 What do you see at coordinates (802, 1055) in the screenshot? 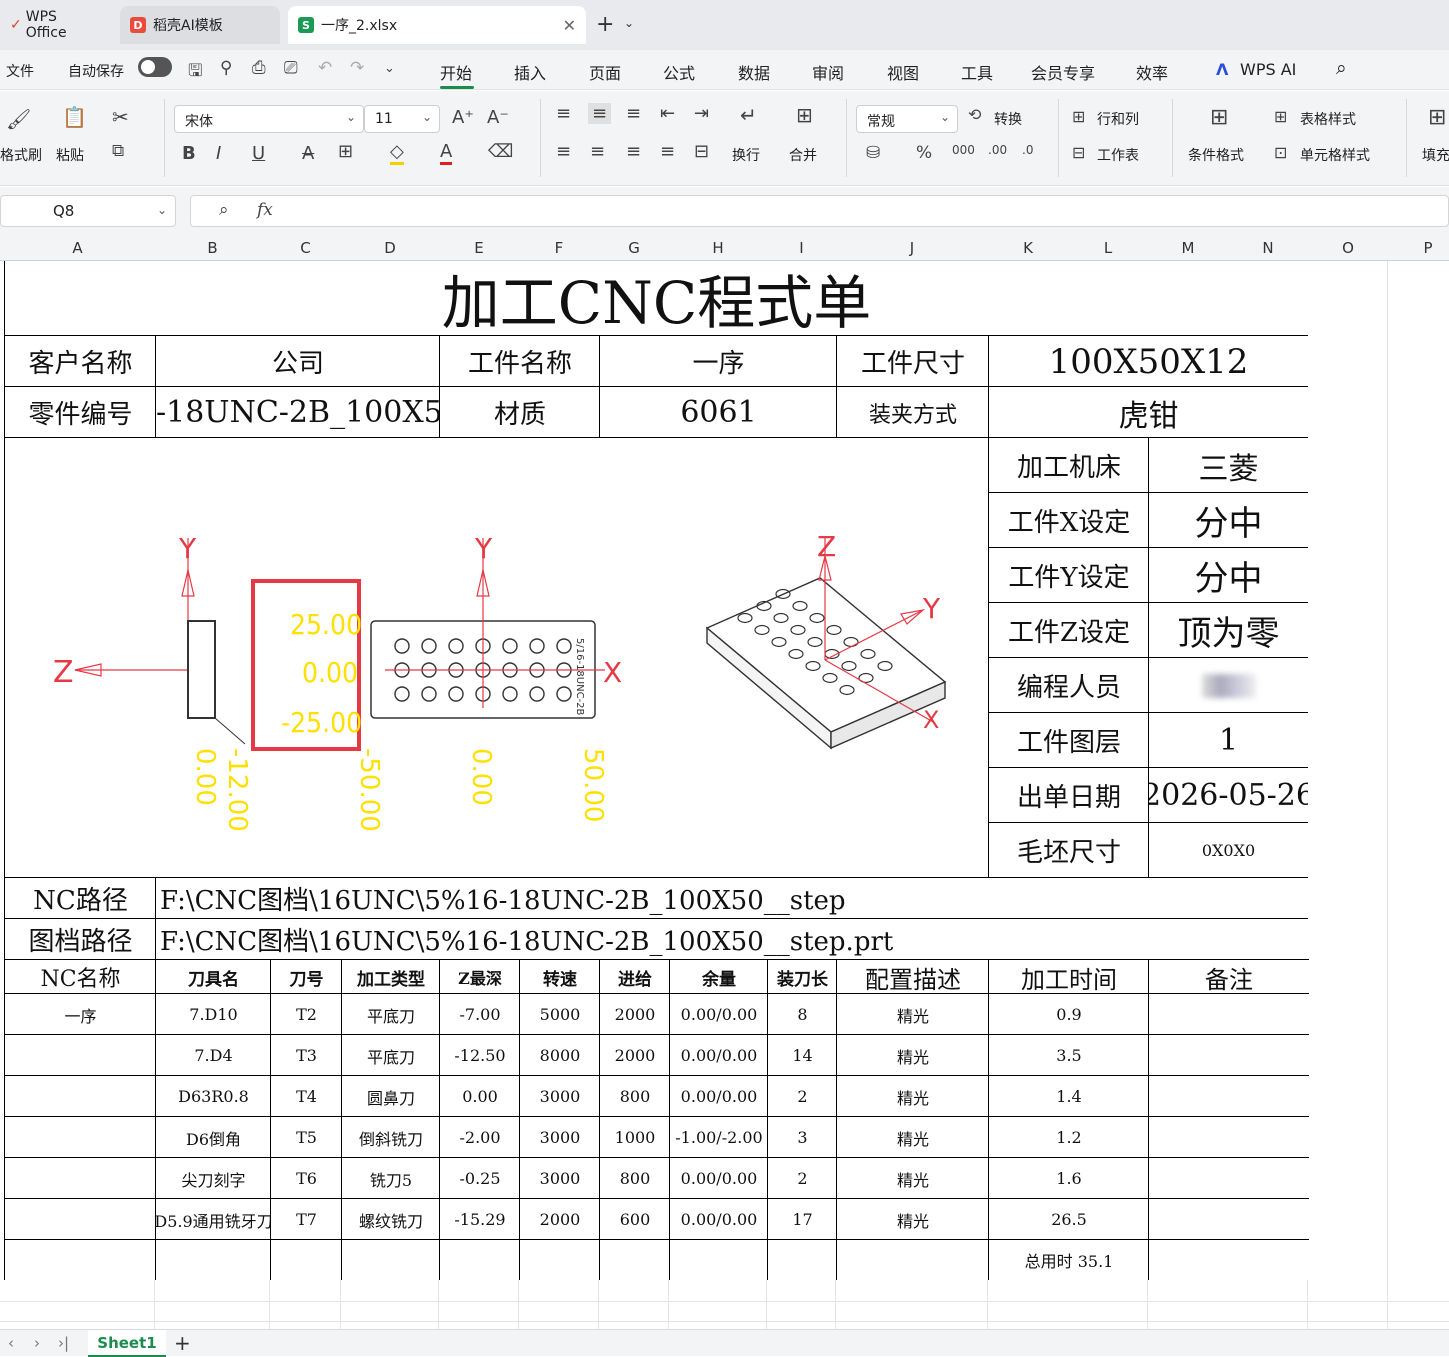
I see `table-cell: 14` at bounding box center [802, 1055].